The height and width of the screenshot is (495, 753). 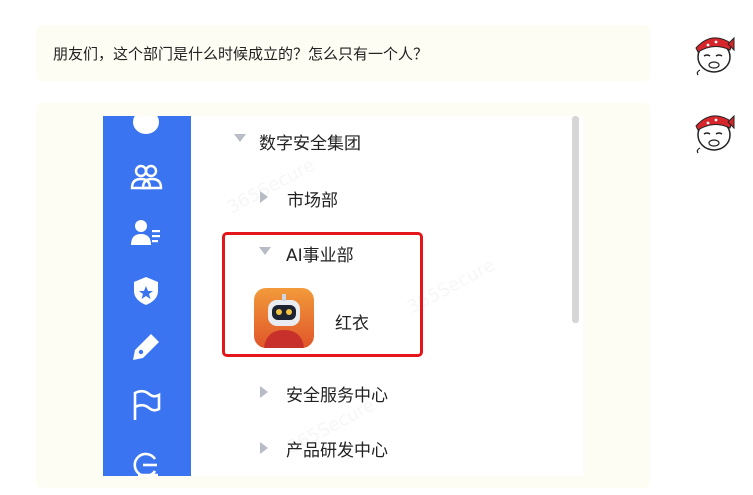 I want to click on highlight-box, so click(x=322, y=294).